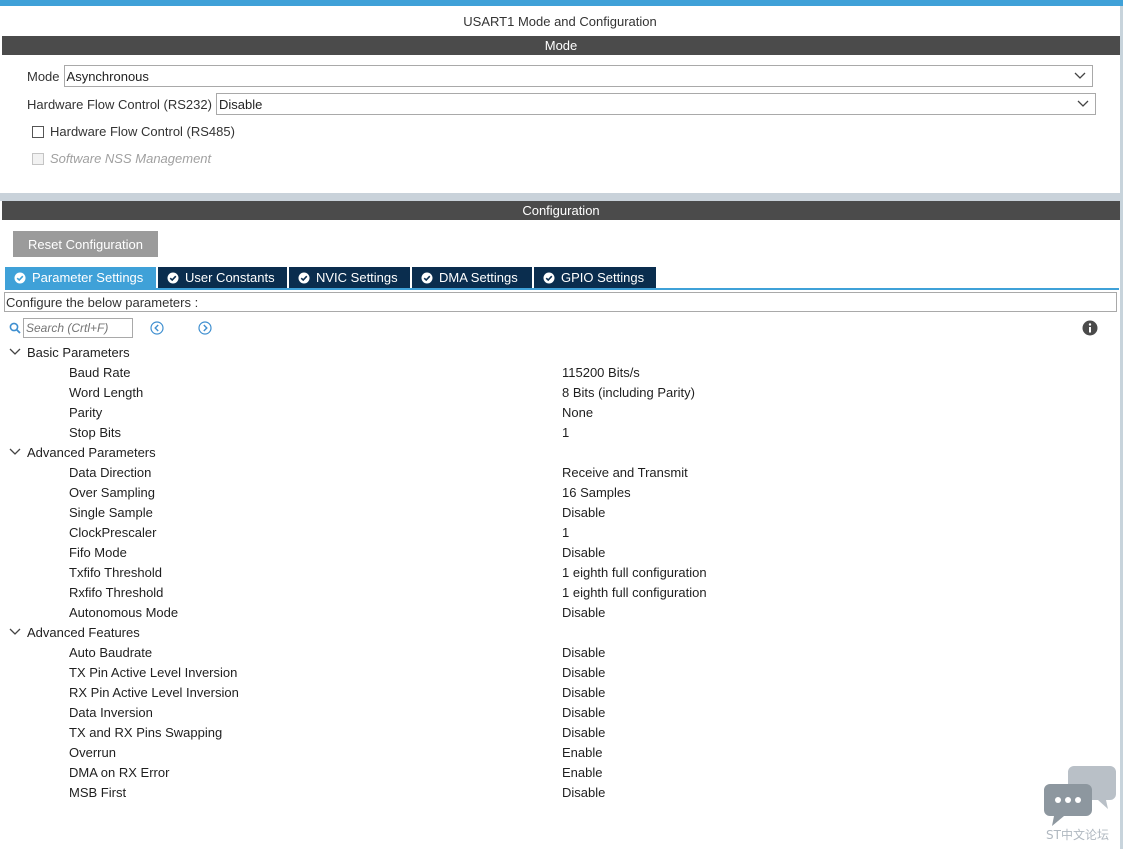  What do you see at coordinates (560, 352) in the screenshot?
I see `group-basic-parameters: Basic Parameters` at bounding box center [560, 352].